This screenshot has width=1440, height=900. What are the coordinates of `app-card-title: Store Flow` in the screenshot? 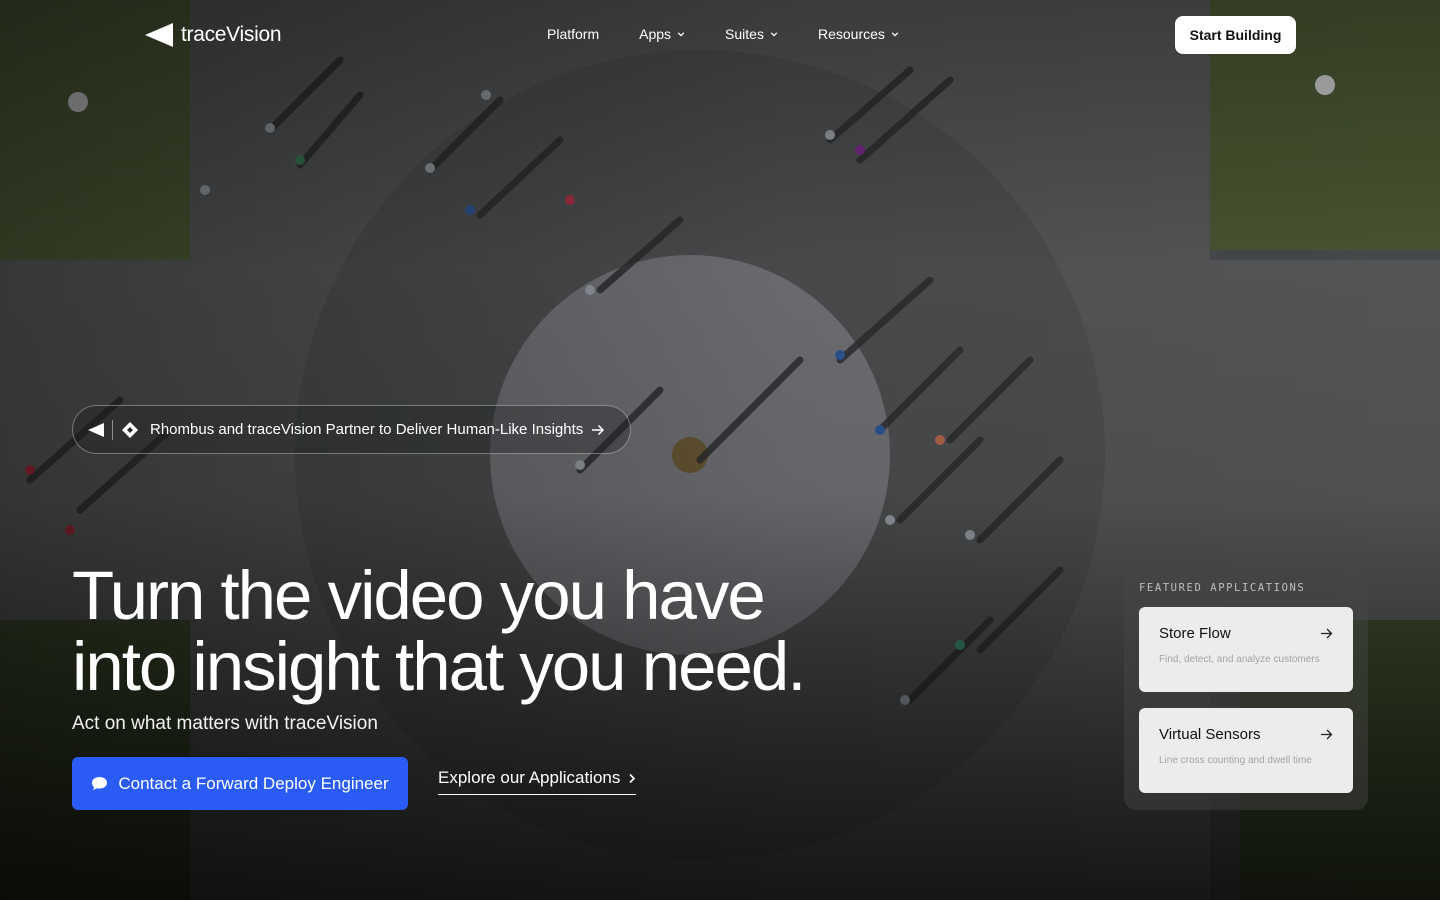 It's located at (1195, 633).